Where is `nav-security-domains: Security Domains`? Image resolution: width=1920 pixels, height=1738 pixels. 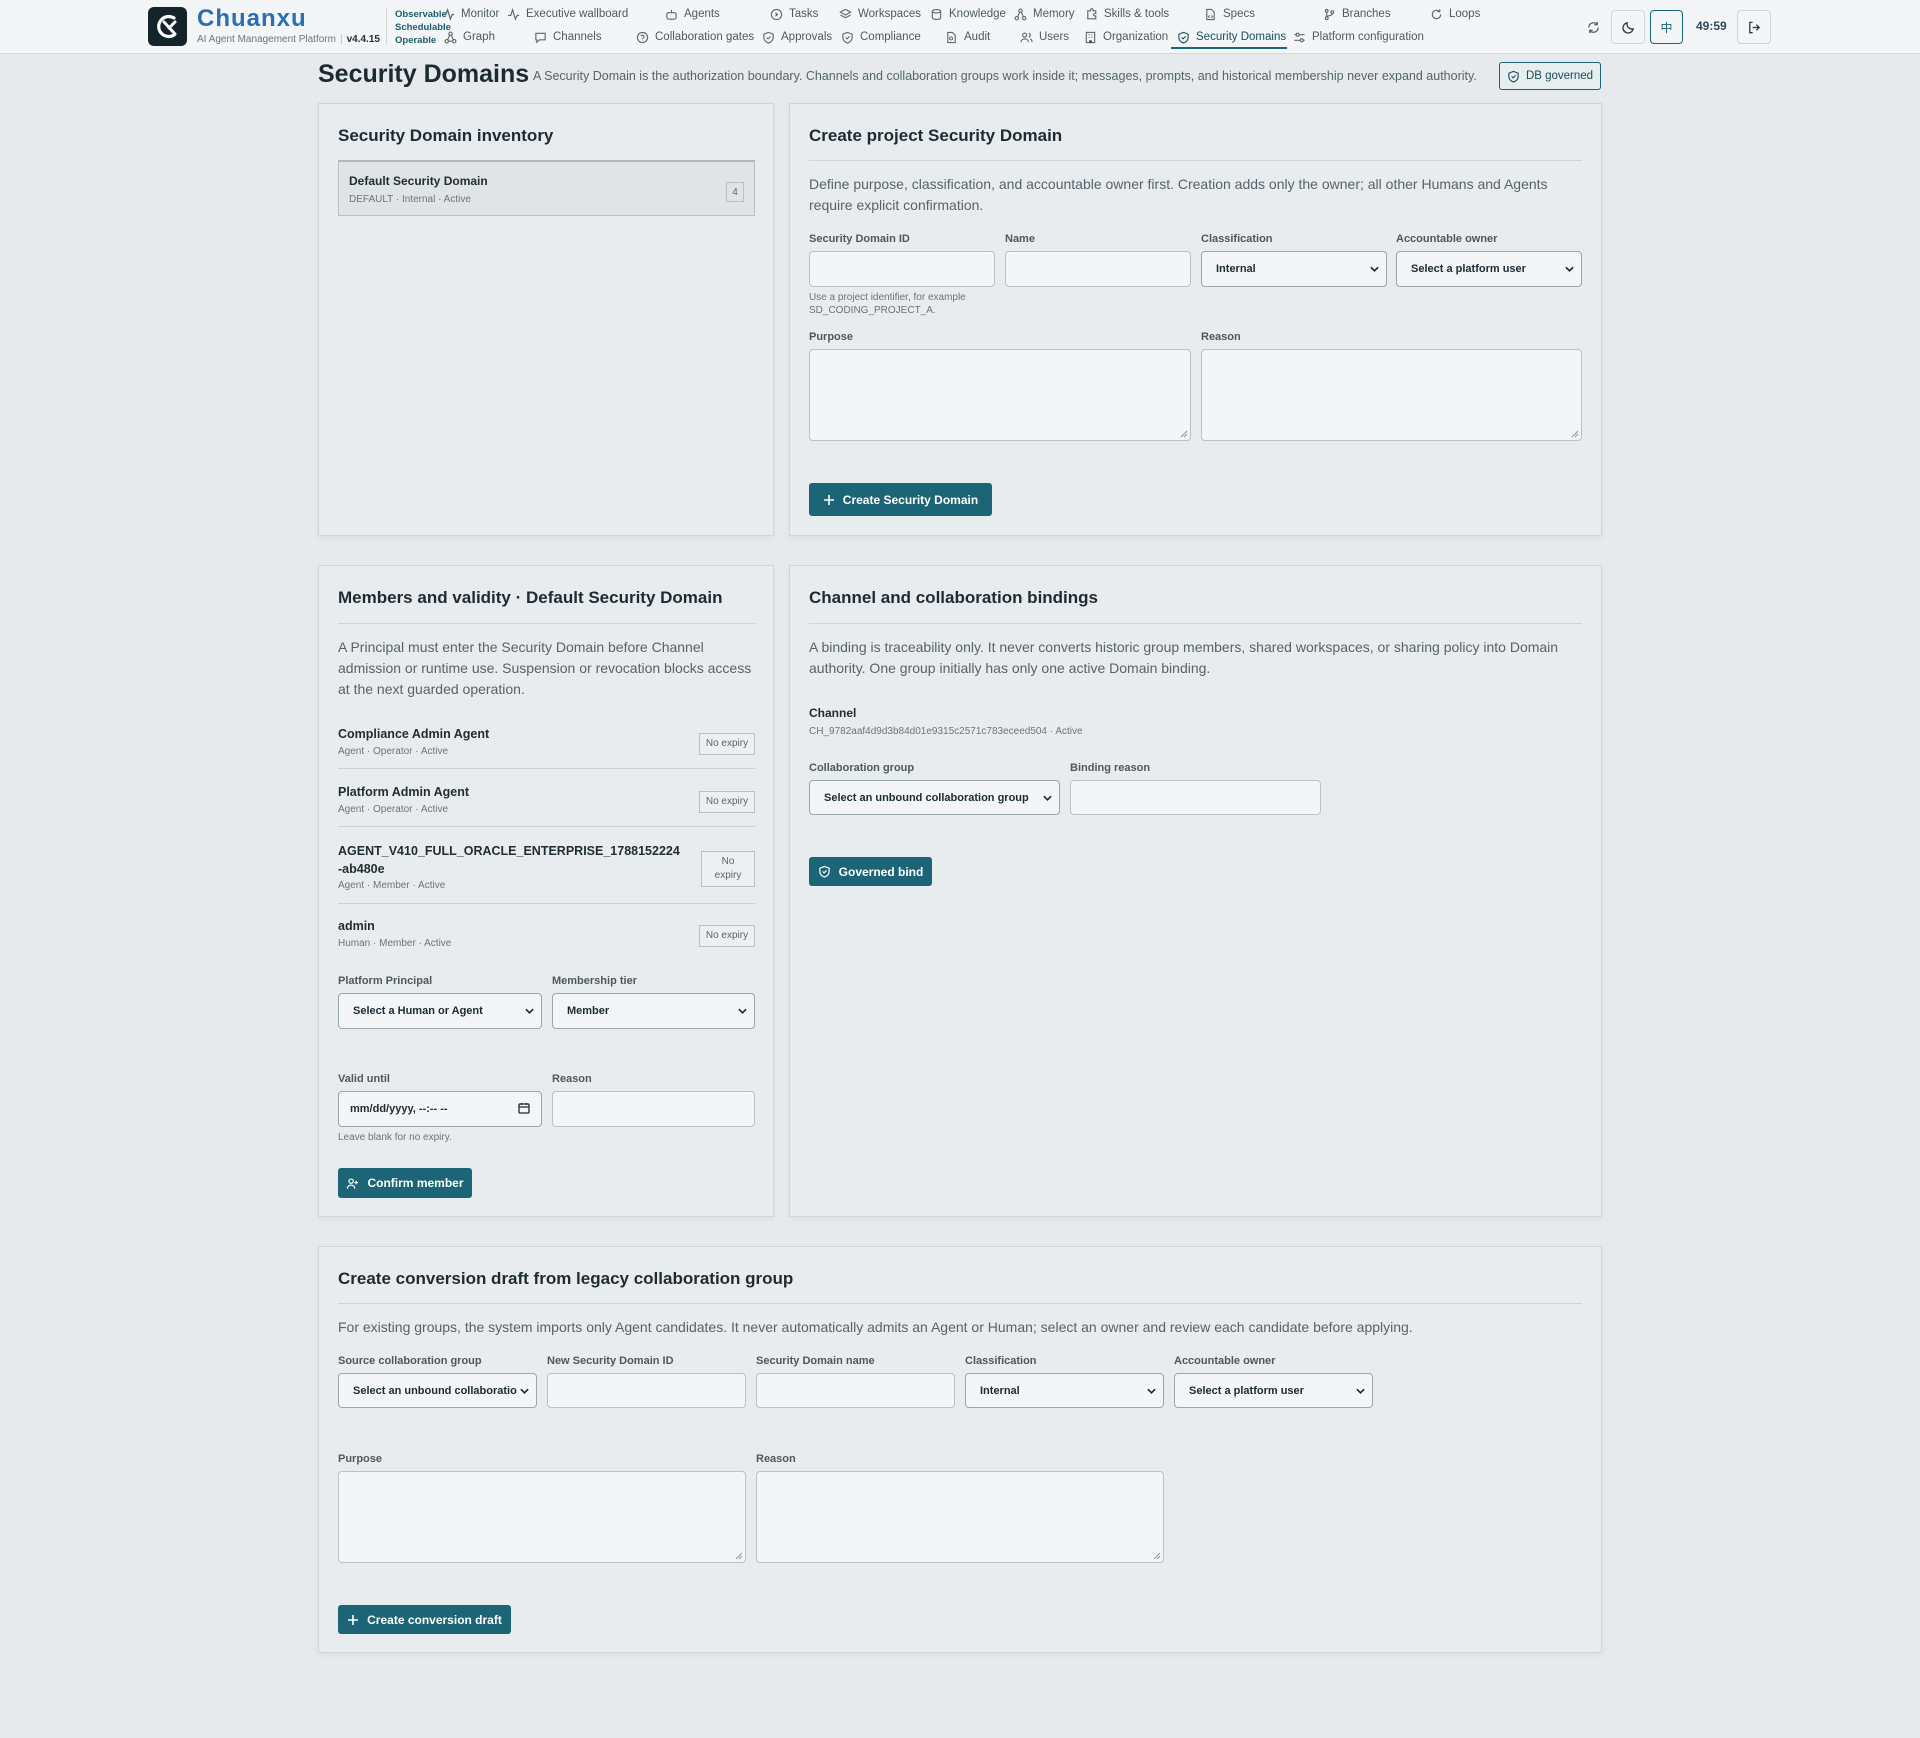
nav-security-domains: Security Domains is located at coordinates (1231, 37).